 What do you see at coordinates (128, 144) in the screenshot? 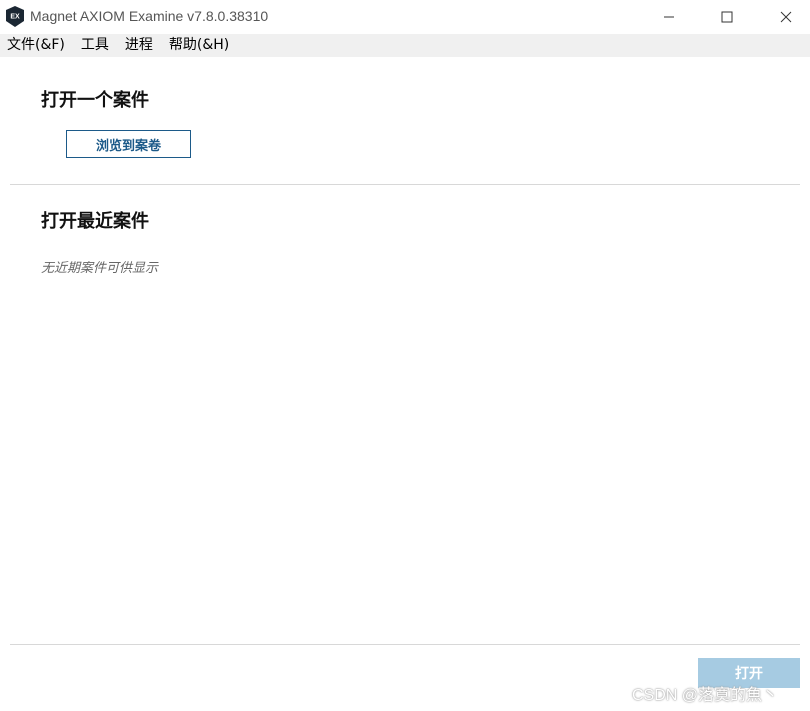
I see `browse-case-button: 浏览到案卷` at bounding box center [128, 144].